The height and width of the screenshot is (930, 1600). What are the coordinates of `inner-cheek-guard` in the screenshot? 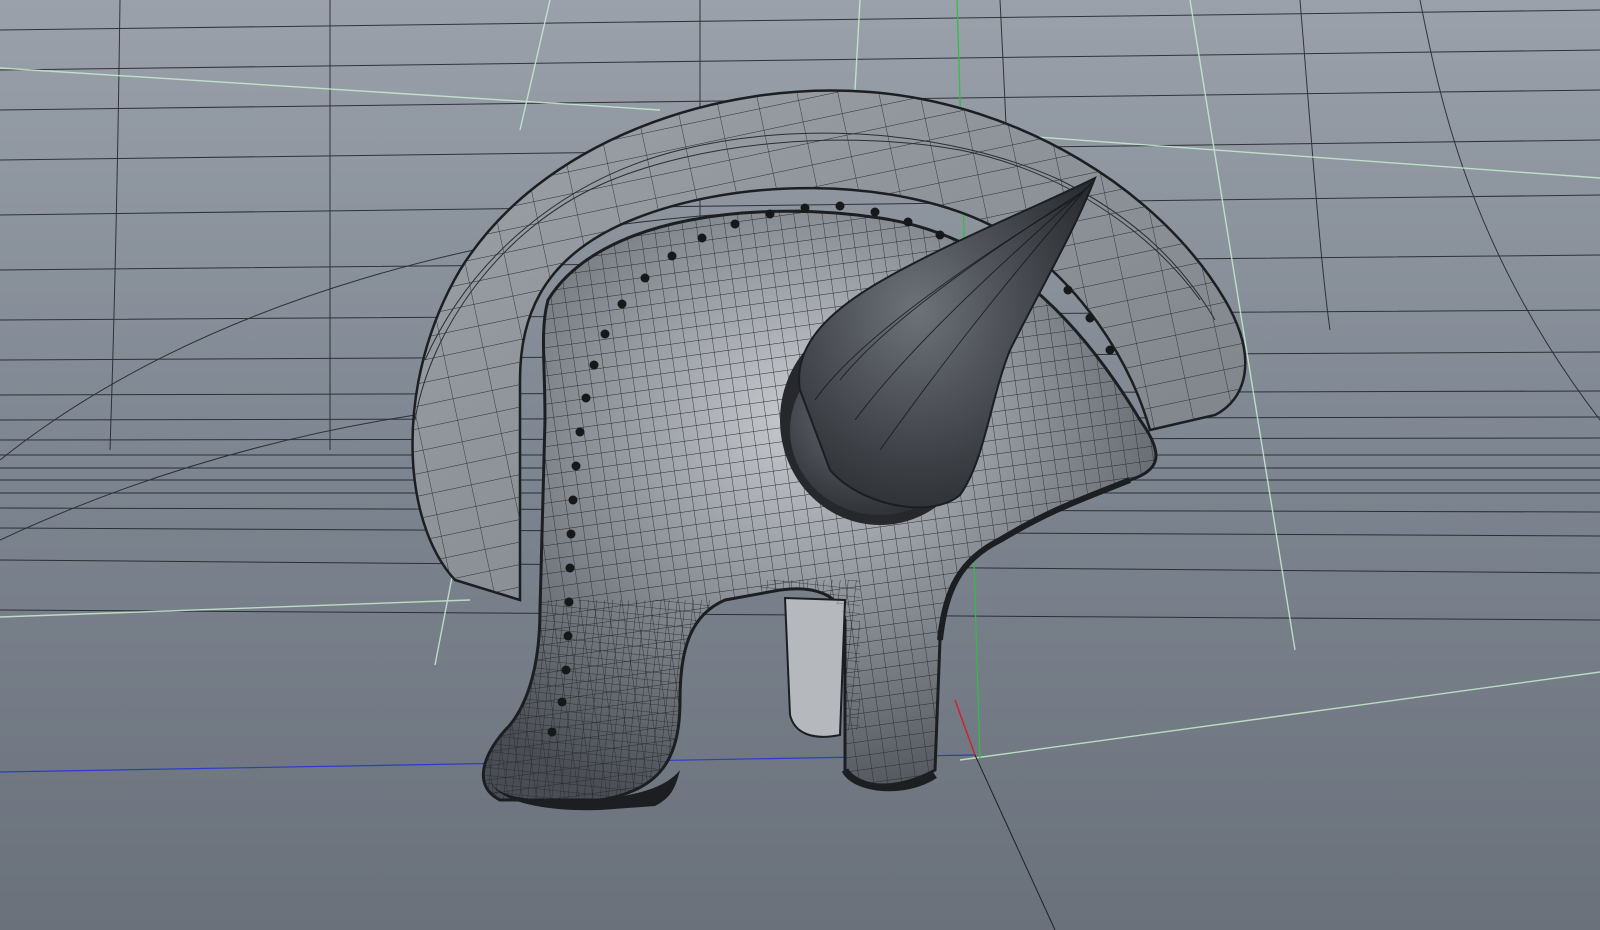 It's located at (815, 667).